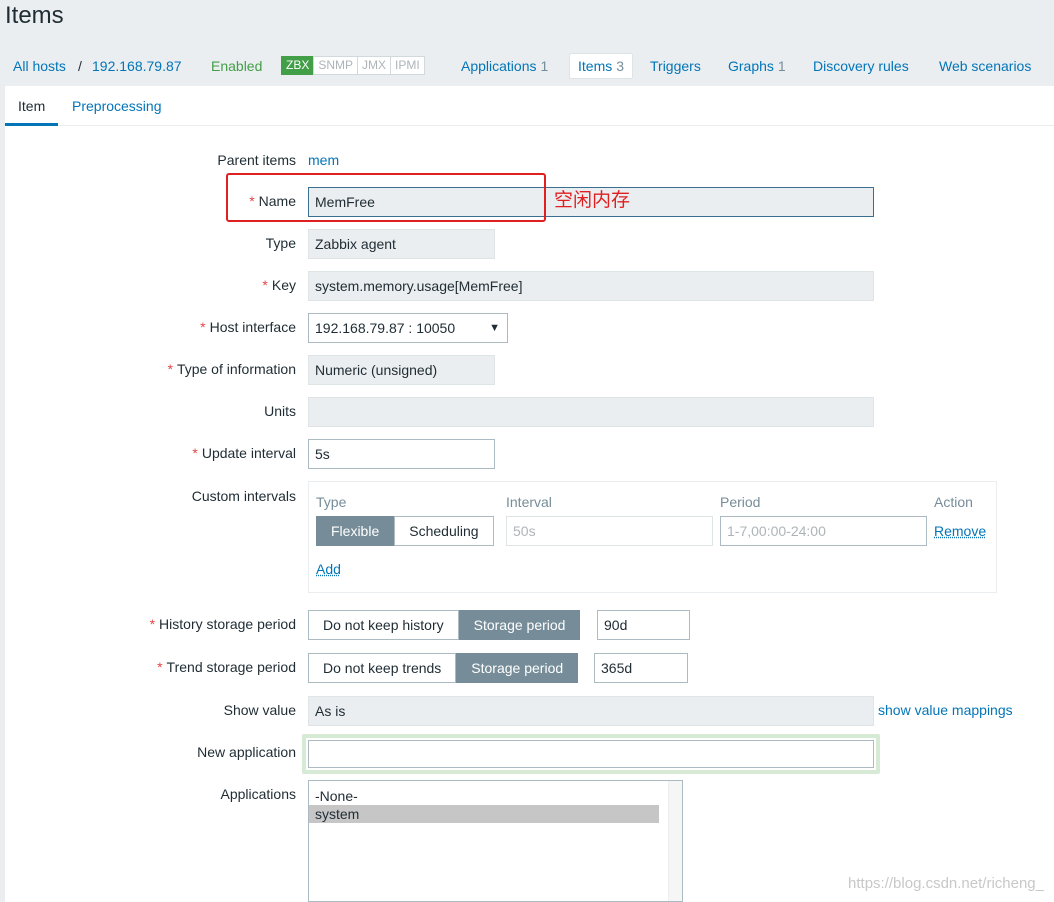  What do you see at coordinates (609, 531) in the screenshot?
I see `interval-input: 50s` at bounding box center [609, 531].